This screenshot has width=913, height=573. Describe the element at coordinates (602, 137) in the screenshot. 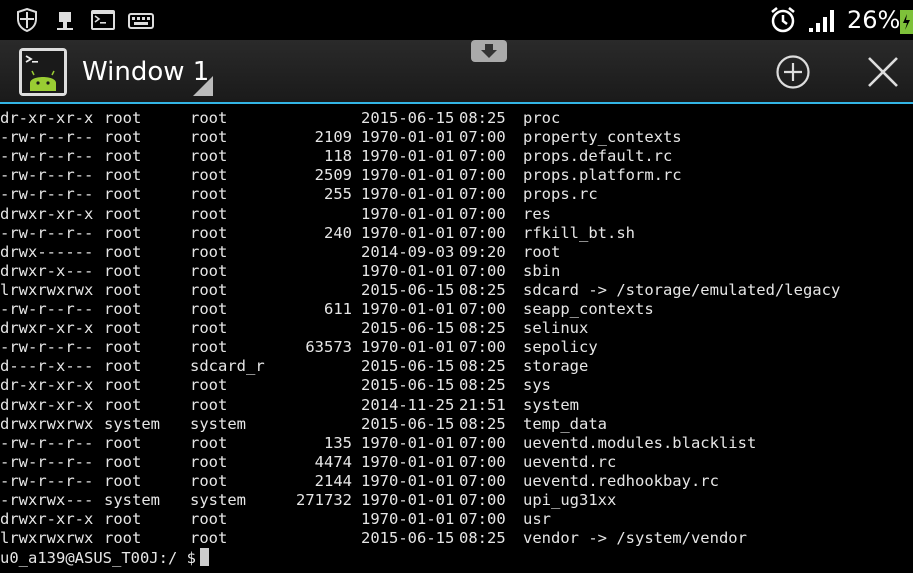

I see `entry-name: property_contexts` at that location.